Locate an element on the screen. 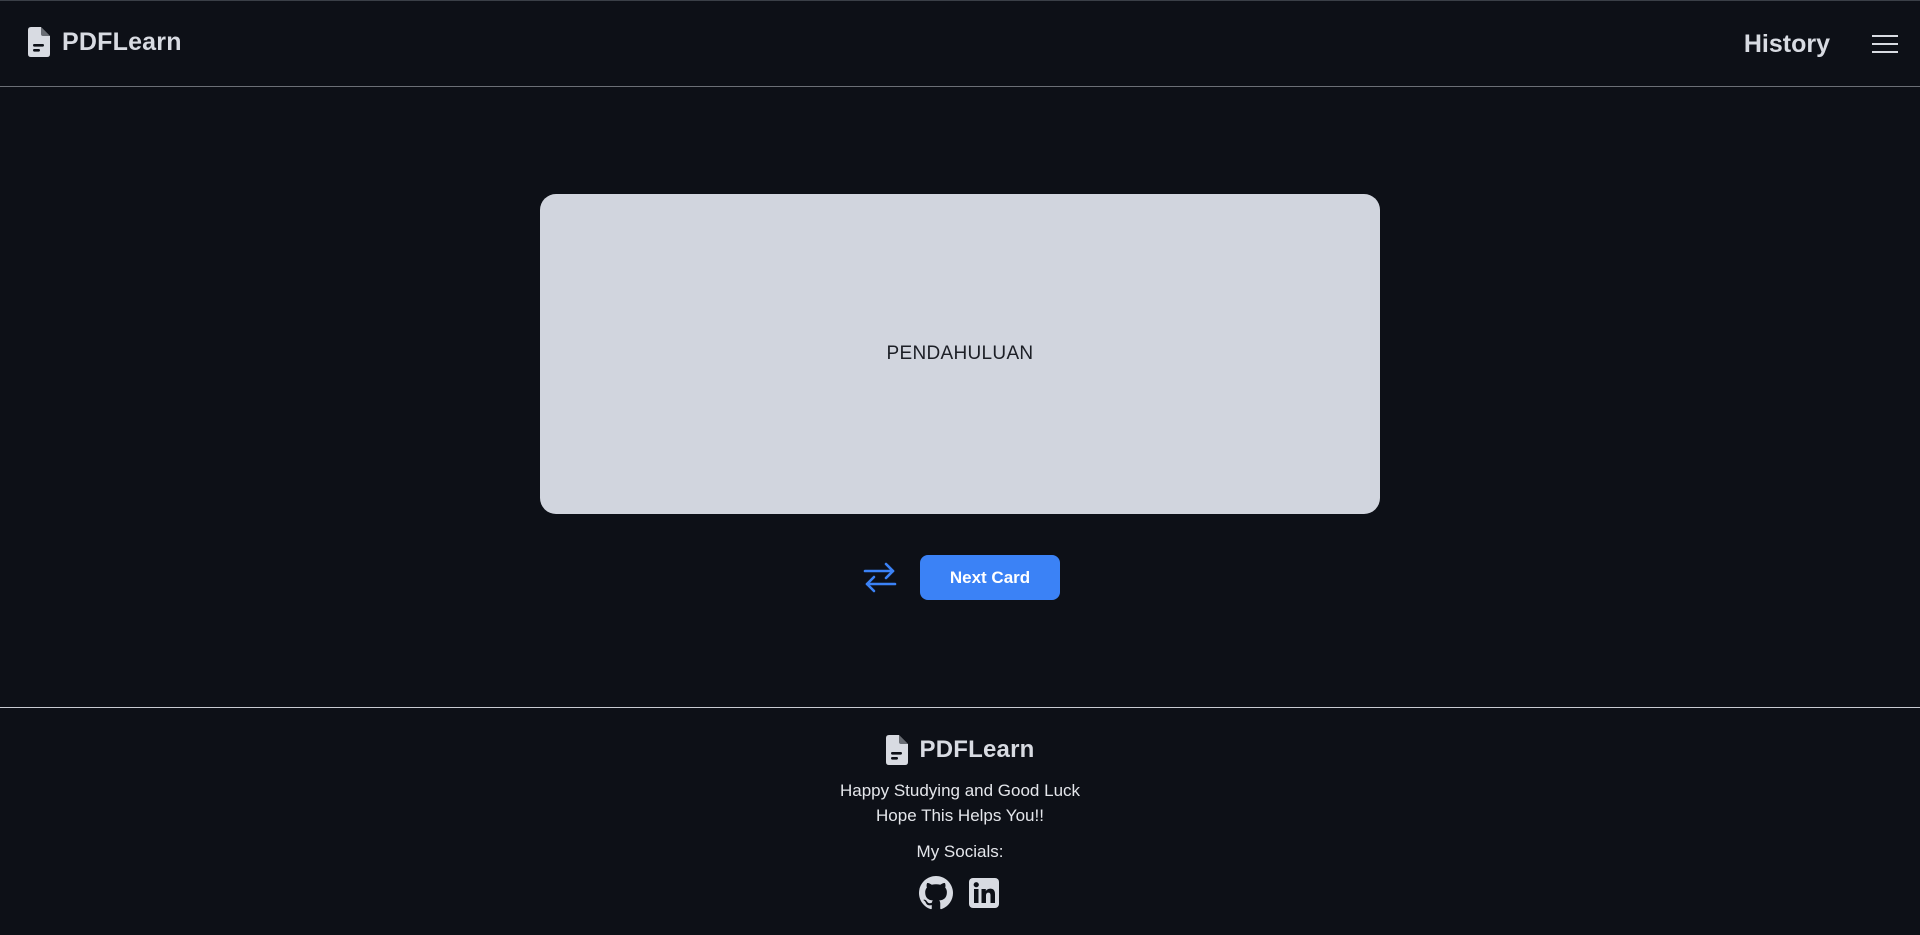 The width and height of the screenshot is (1920, 935). socials-list is located at coordinates (960, 893).